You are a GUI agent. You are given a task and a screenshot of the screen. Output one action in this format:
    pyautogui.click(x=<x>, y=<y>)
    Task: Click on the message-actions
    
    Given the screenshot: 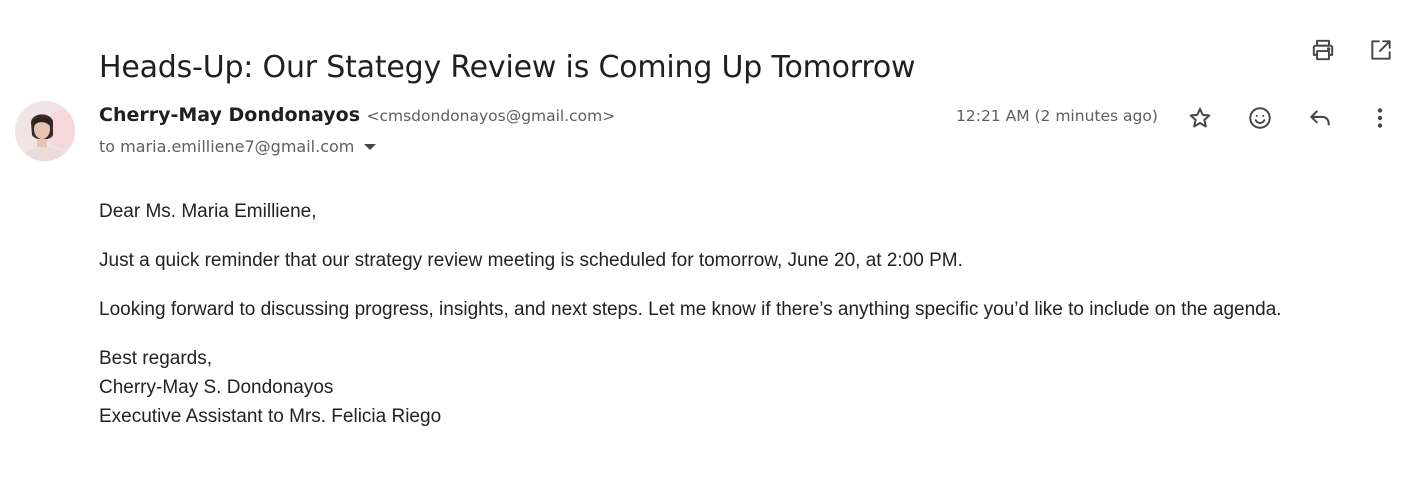 What is the action you would take?
    pyautogui.click(x=1290, y=118)
    